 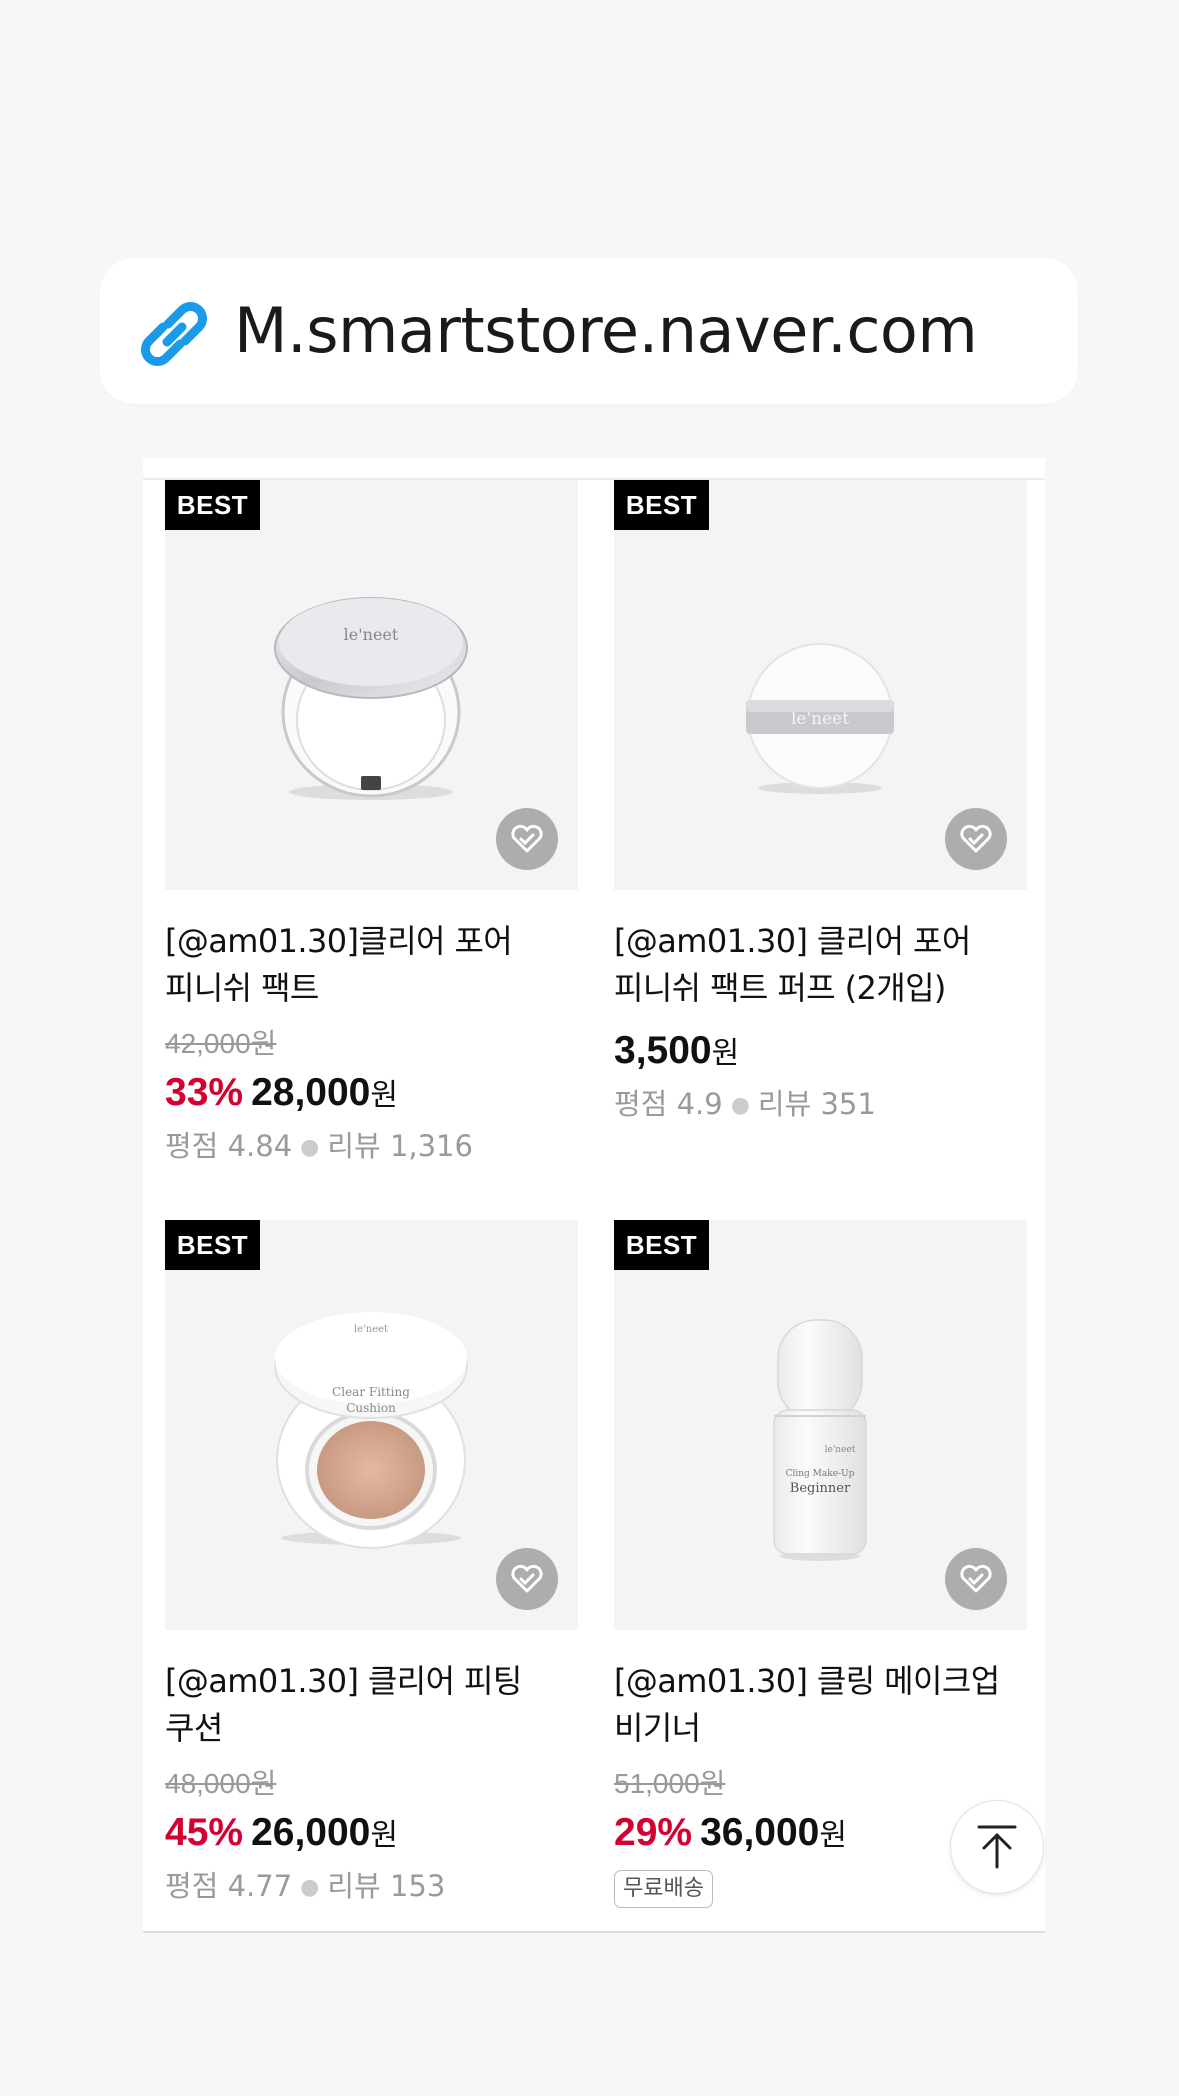 I want to click on rating-review: 평점 4.9 ● 리뷰 351, so click(x=820, y=1105).